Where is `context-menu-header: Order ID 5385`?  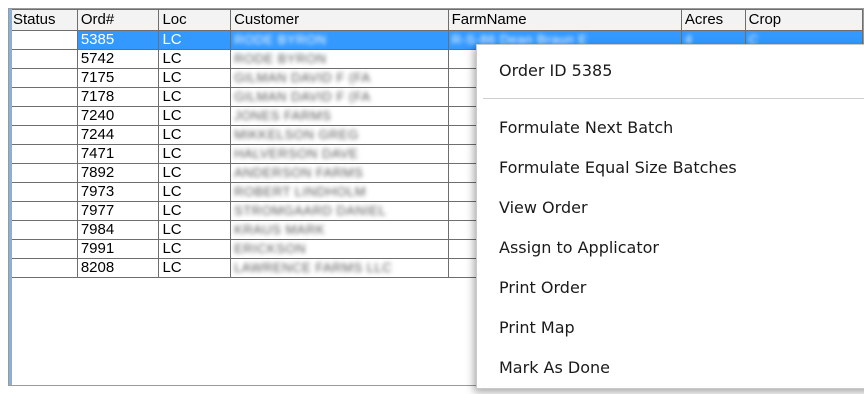 context-menu-header: Order ID 5385 is located at coordinates (556, 70).